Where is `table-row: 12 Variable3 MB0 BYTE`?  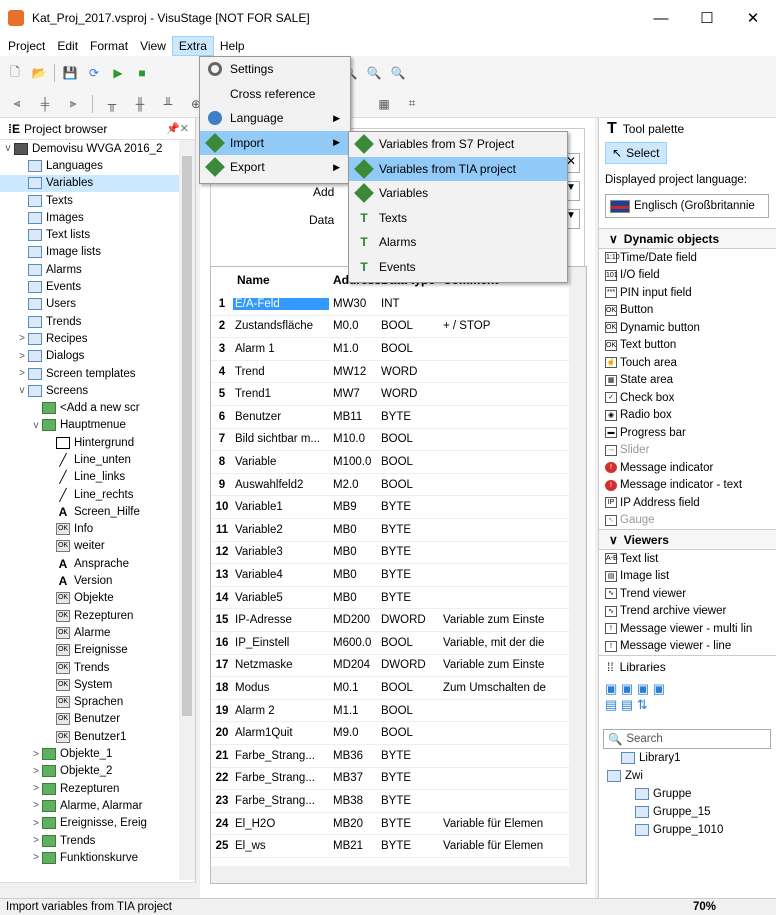 table-row: 12 Variable3 MB0 BYTE is located at coordinates (391, 553).